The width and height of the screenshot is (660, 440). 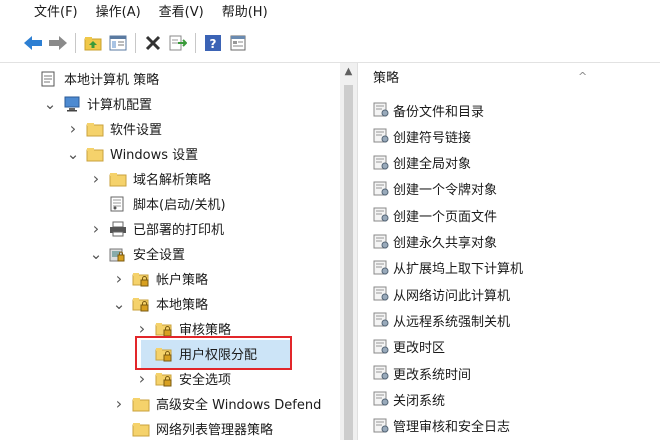 What do you see at coordinates (238, 43) in the screenshot?
I see `properties-icon` at bounding box center [238, 43].